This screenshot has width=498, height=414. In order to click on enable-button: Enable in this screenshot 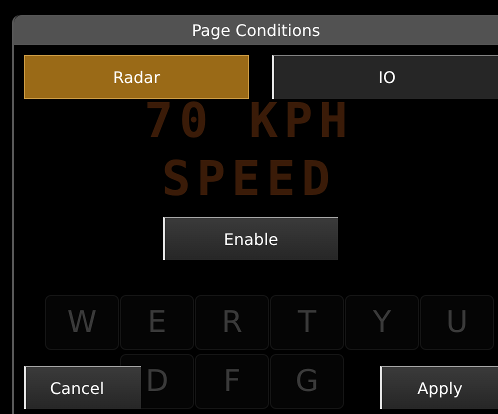, I will do `click(250, 238)`.